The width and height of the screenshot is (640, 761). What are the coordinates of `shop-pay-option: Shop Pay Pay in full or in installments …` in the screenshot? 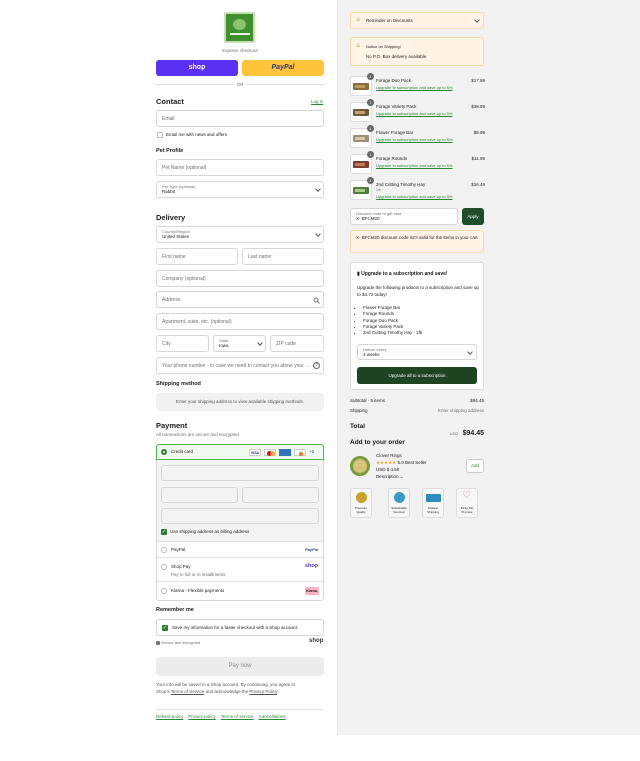 It's located at (240, 569).